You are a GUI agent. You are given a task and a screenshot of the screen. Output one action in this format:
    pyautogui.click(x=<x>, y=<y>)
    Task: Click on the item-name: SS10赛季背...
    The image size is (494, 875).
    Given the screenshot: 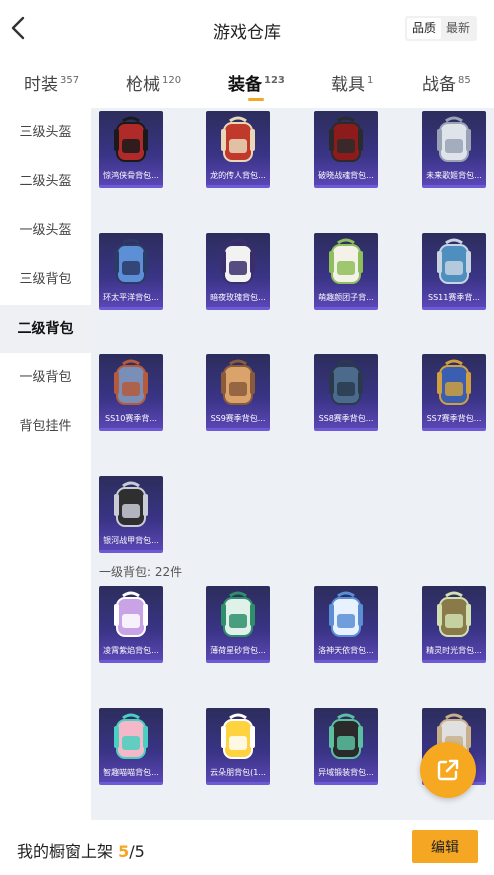 What is the action you would take?
    pyautogui.click(x=131, y=418)
    